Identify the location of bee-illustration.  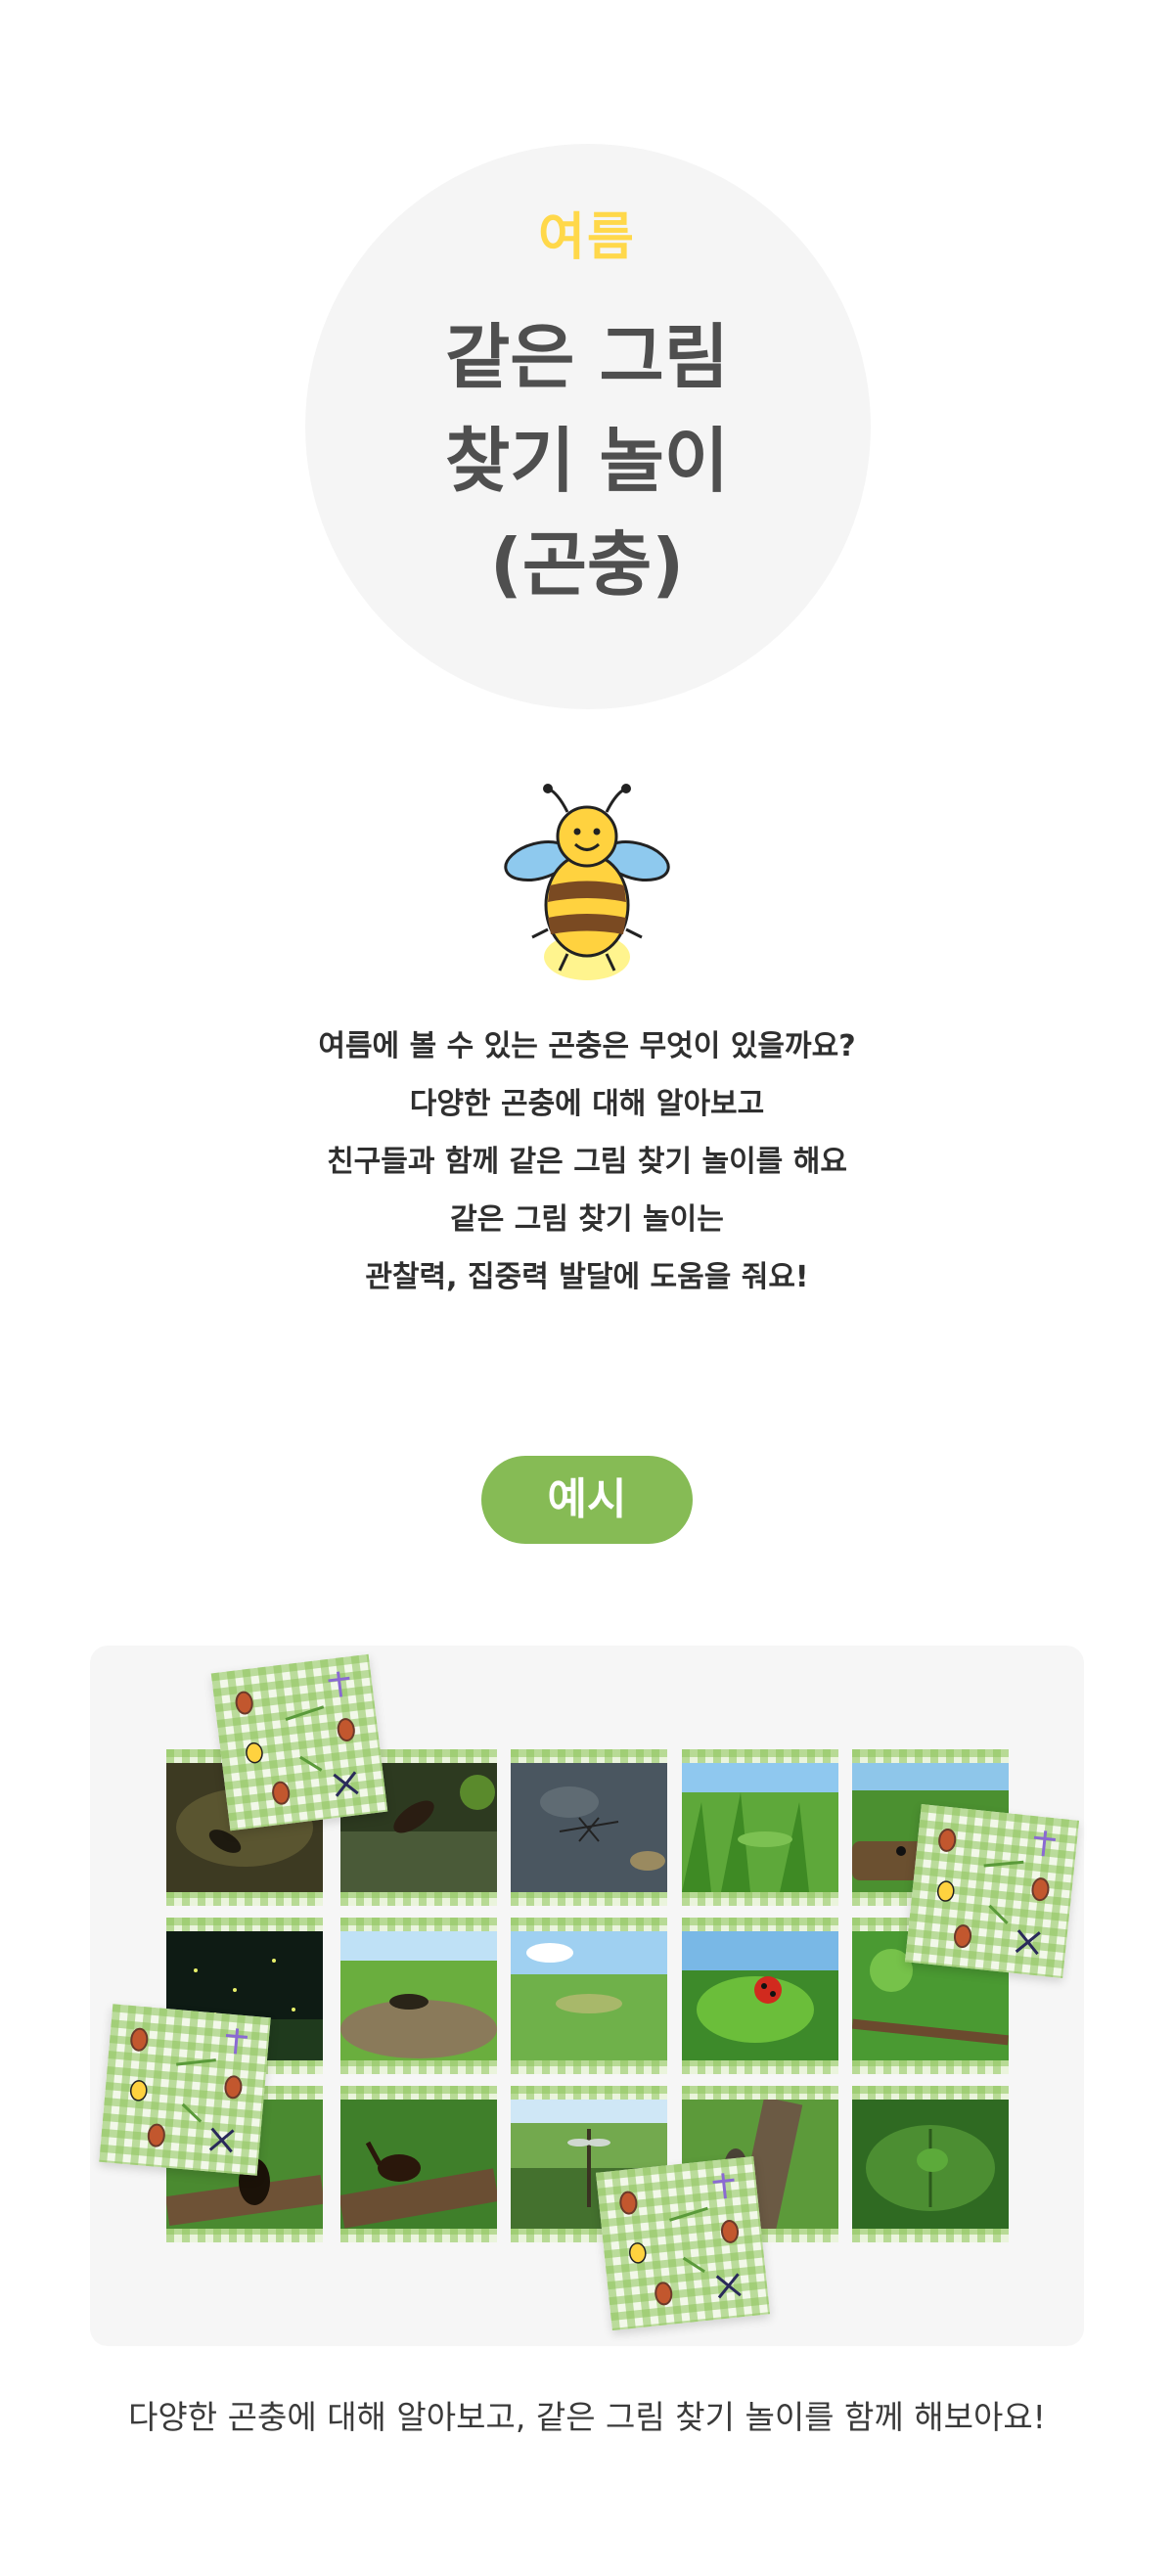
(587, 882).